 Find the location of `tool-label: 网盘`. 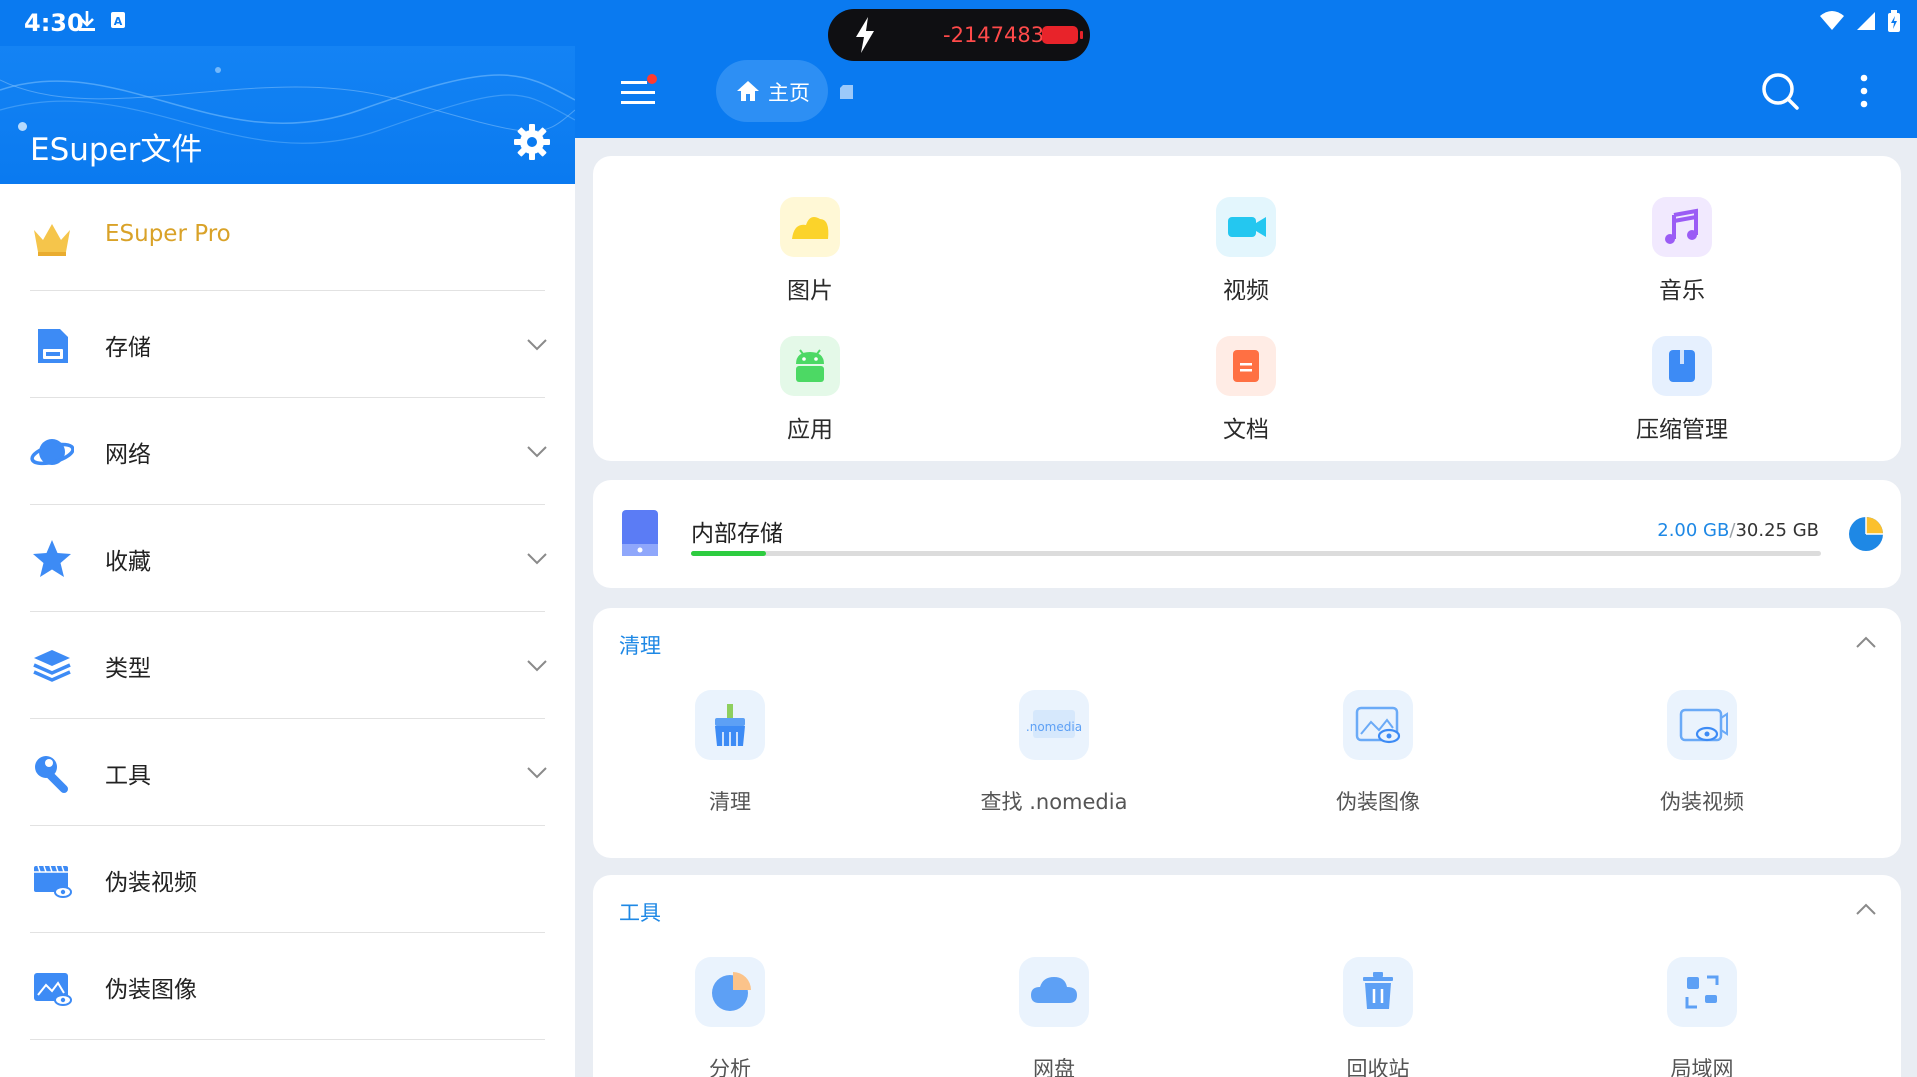

tool-label: 网盘 is located at coordinates (1054, 1067).